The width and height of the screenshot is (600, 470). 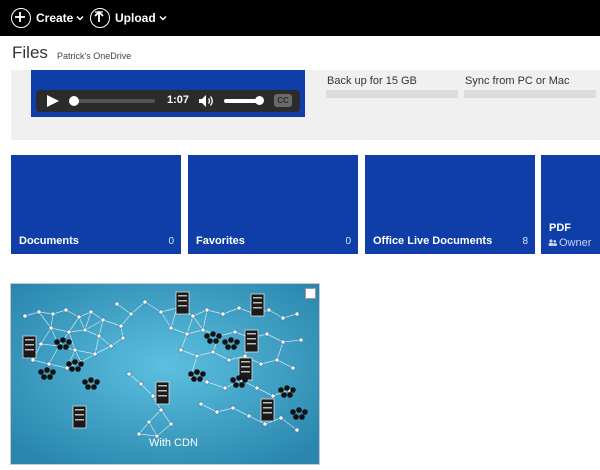 What do you see at coordinates (450, 204) in the screenshot?
I see `folder-tile-office-live-documents: Office Live Documents 8` at bounding box center [450, 204].